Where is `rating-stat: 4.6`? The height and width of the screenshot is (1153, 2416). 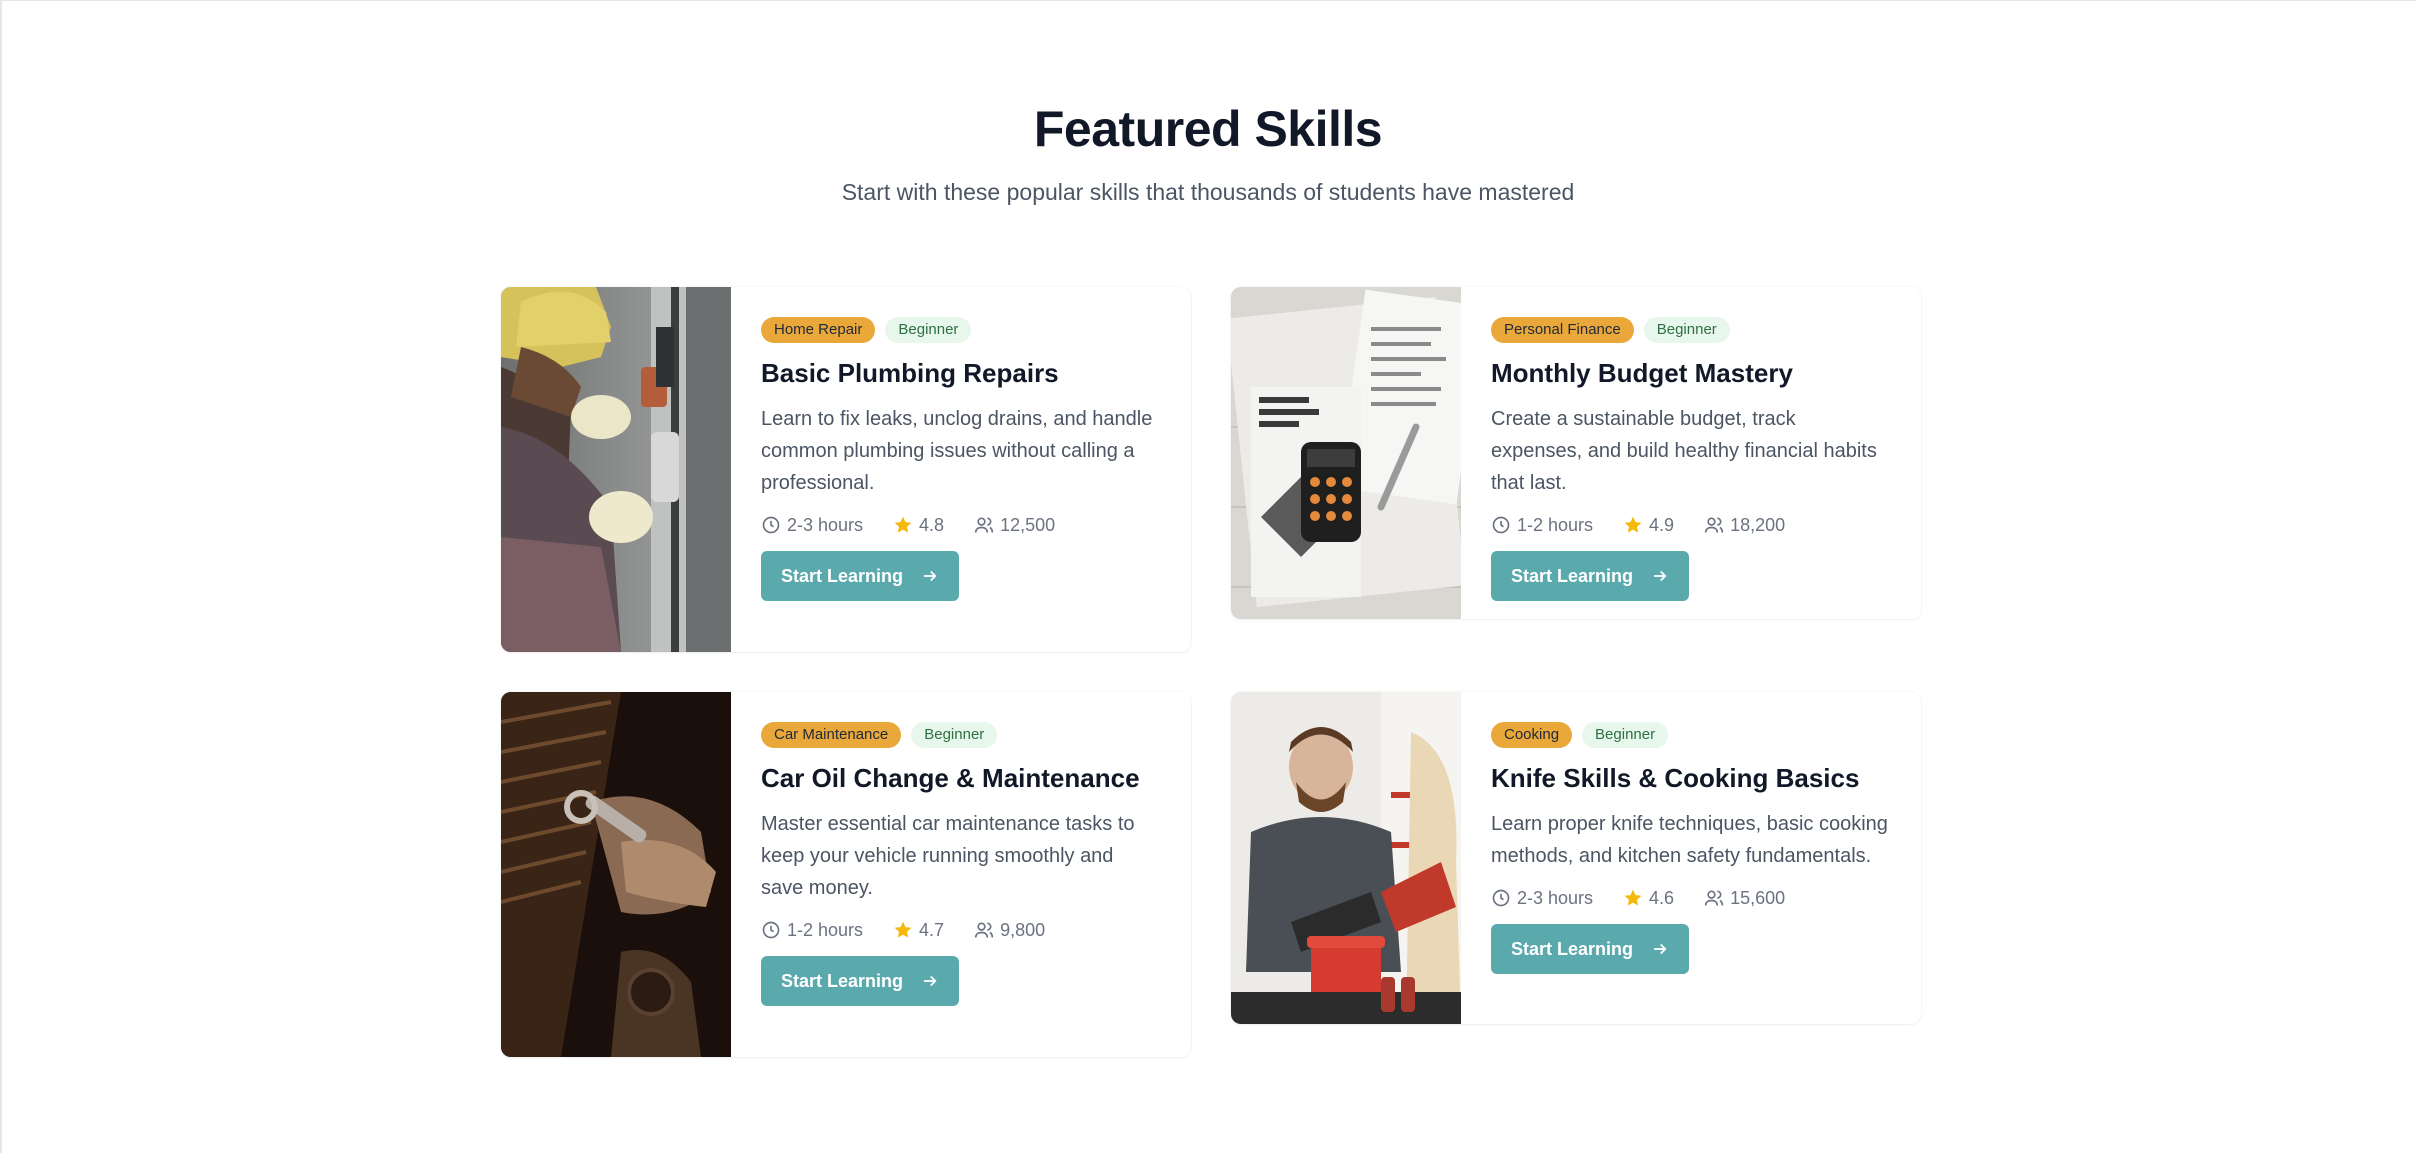
rating-stat: 4.6 is located at coordinates (1648, 898).